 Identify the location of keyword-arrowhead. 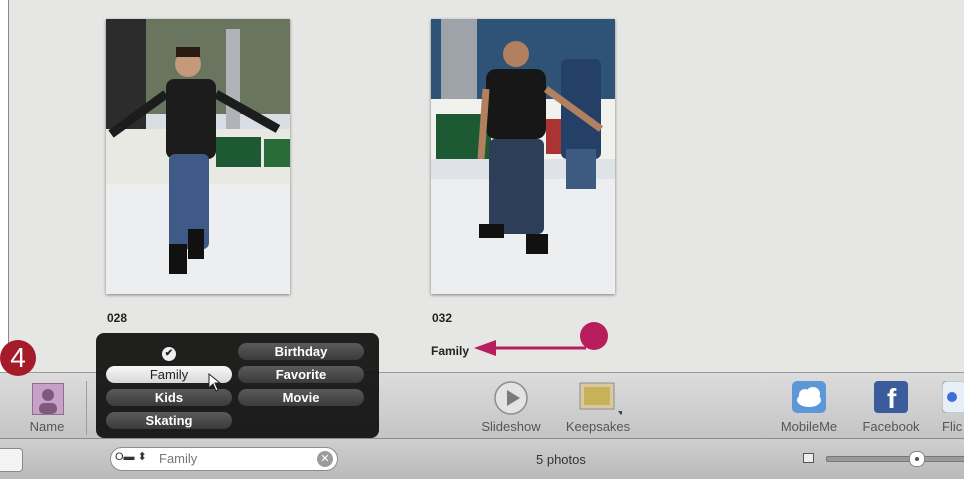
(485, 348).